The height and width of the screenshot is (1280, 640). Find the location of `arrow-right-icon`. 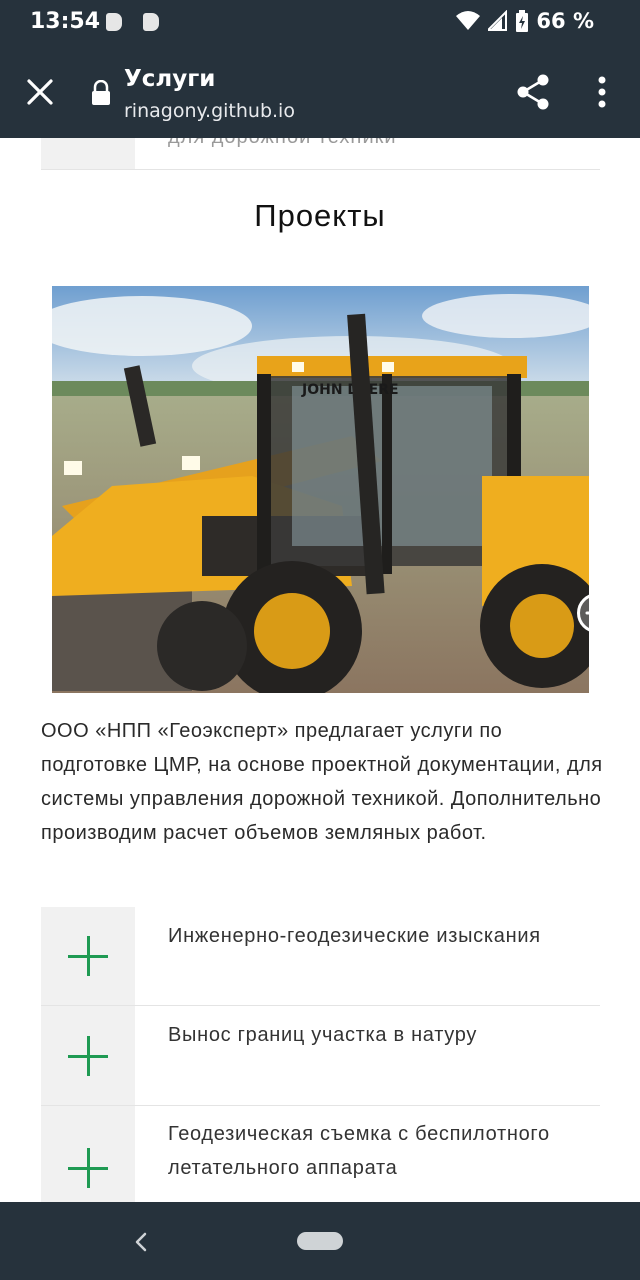

arrow-right-icon is located at coordinates (587, 613).